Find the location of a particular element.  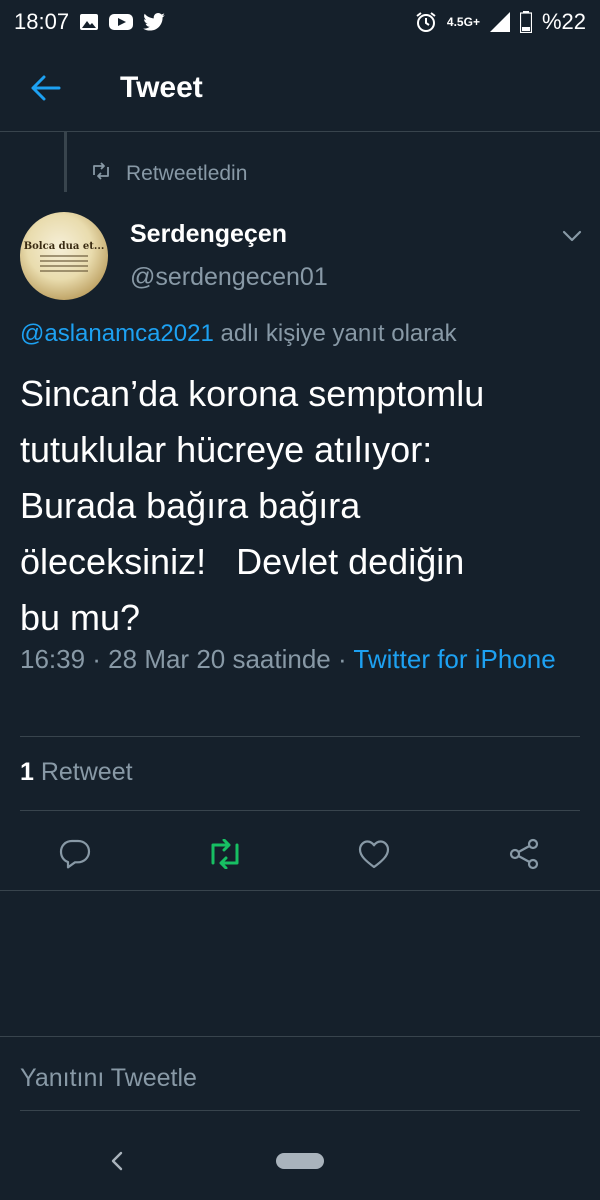

retweet-icon is located at coordinates (225, 854).